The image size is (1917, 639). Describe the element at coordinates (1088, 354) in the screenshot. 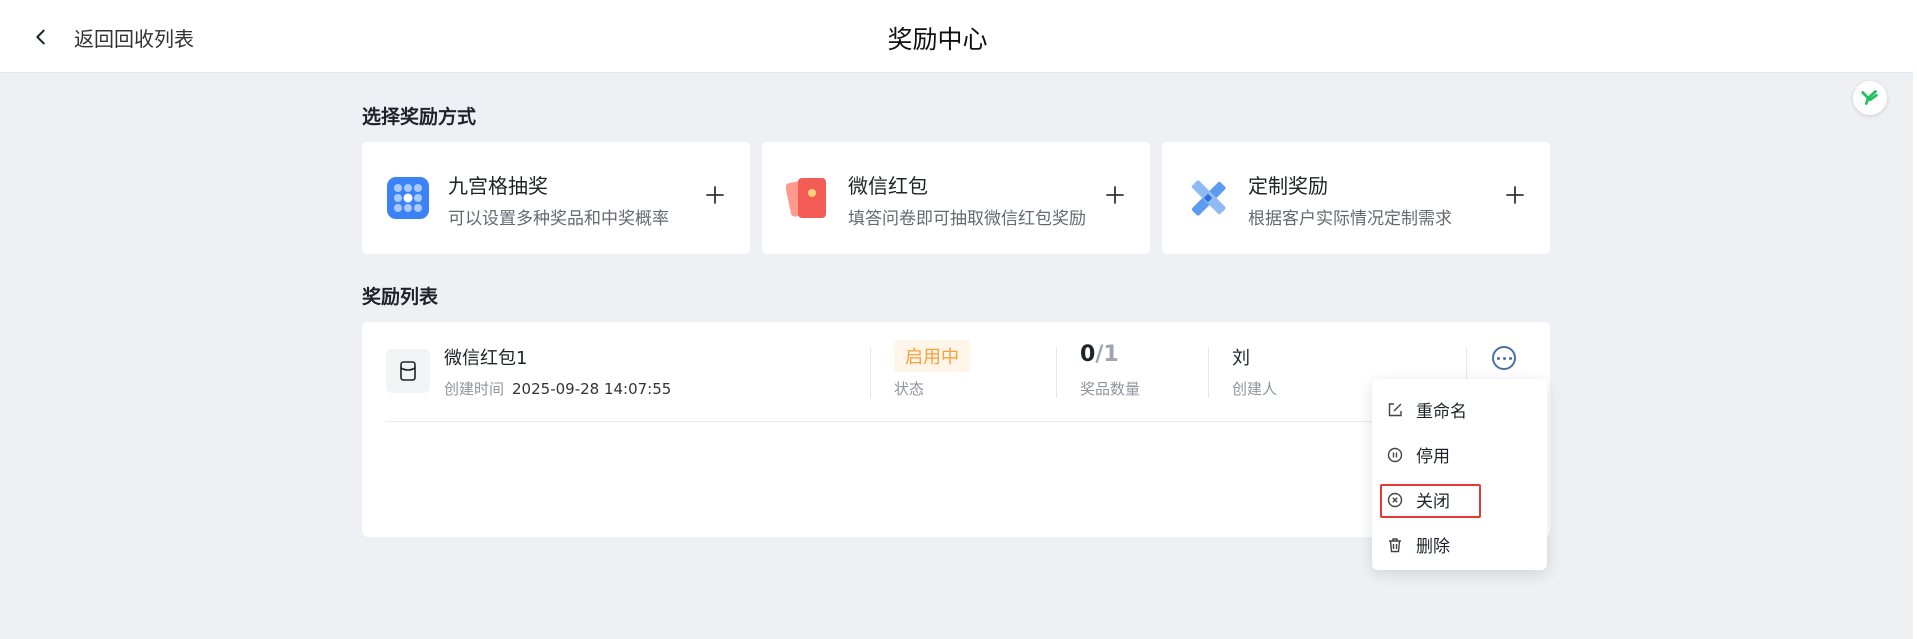

I see `prize-count-used: 0` at that location.